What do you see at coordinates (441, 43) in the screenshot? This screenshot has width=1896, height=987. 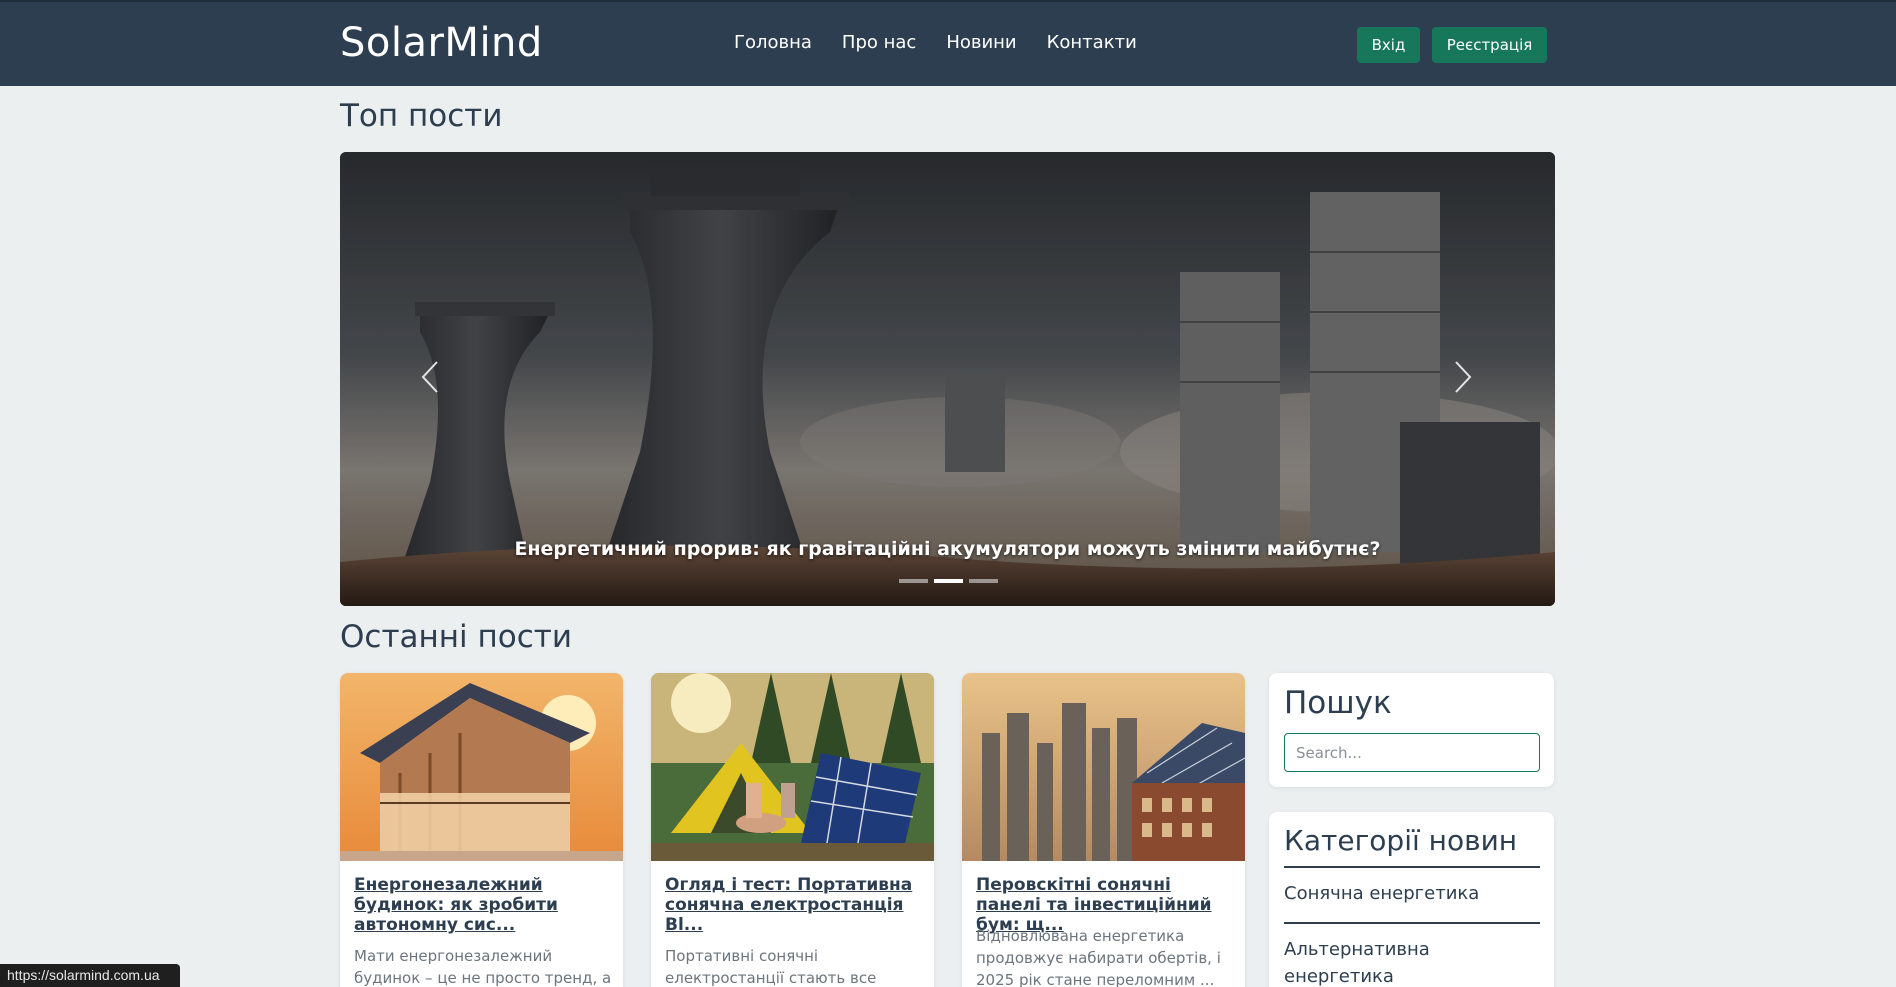 I see `brand-logo: SolarMind` at bounding box center [441, 43].